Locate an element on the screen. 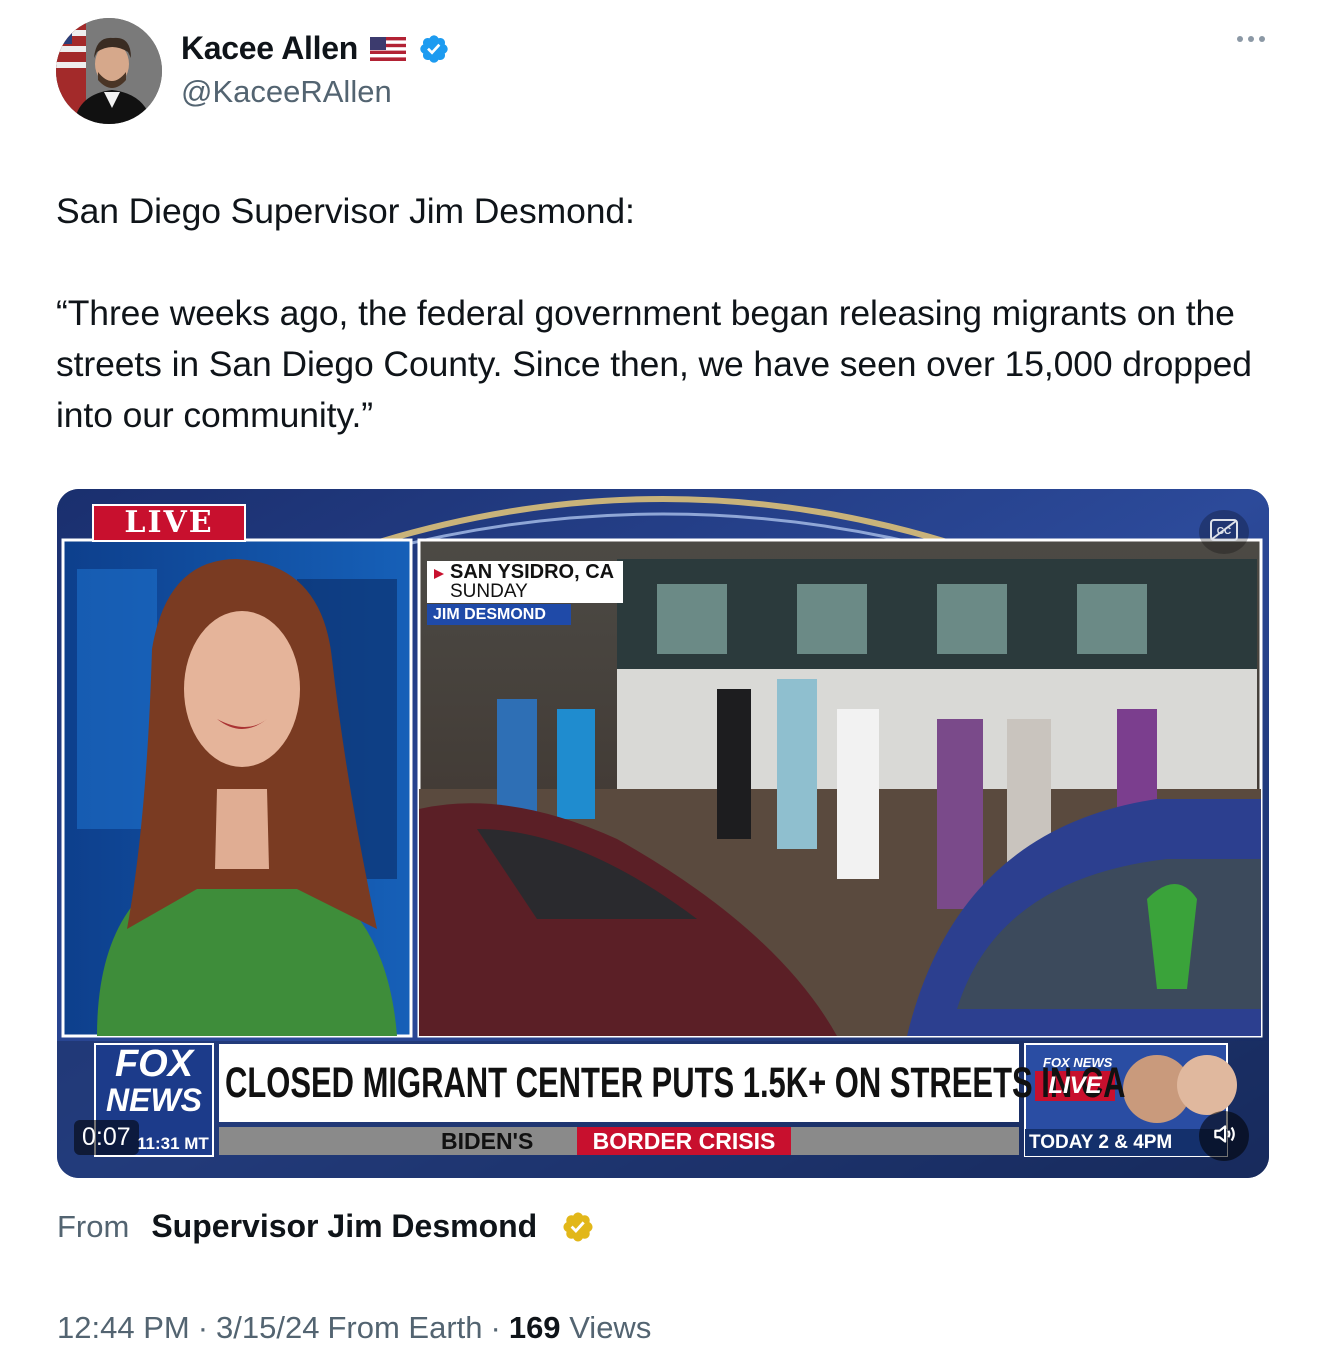 Image resolution: width=1325 pixels, height=1371 pixels. time-zone: 11:31 MT is located at coordinates (173, 1143).